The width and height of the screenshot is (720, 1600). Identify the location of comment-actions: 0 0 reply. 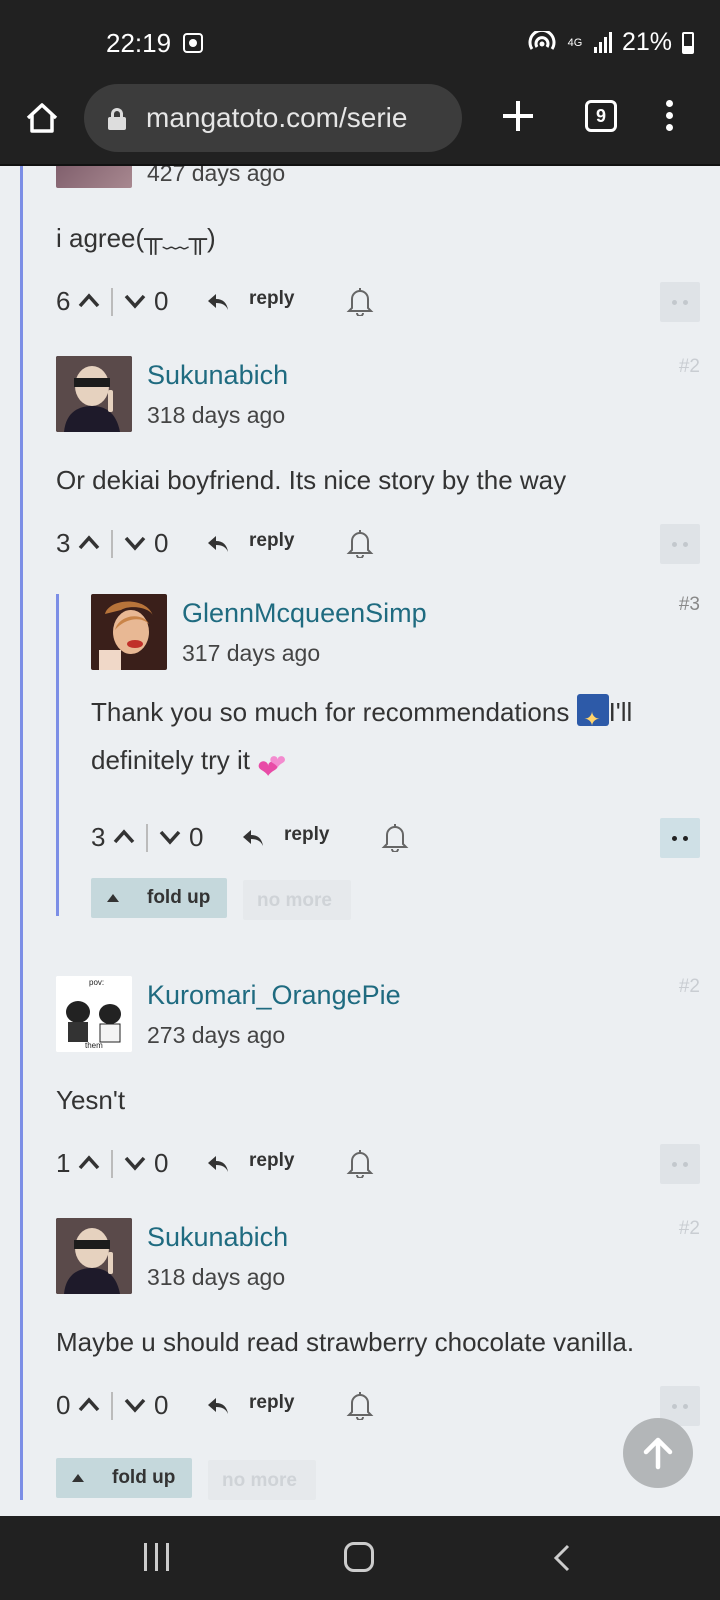
(378, 1406).